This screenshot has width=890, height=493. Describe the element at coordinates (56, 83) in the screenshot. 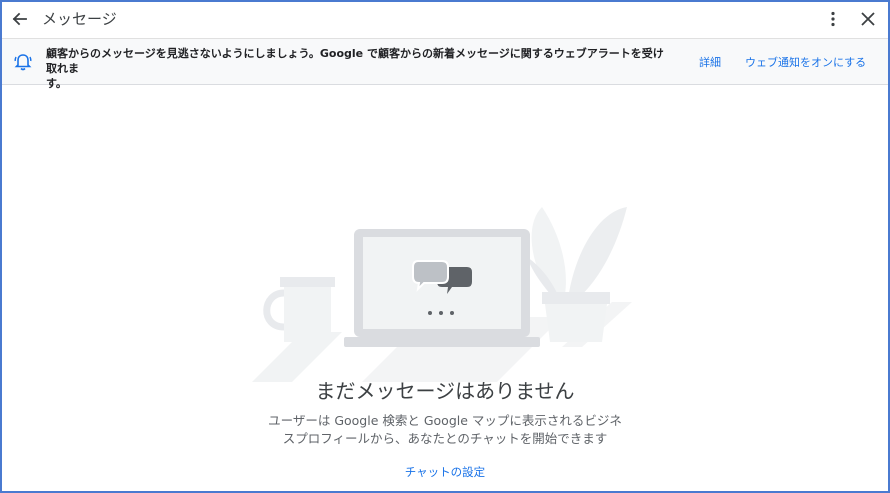

I see `banner-message-line2: す。` at that location.